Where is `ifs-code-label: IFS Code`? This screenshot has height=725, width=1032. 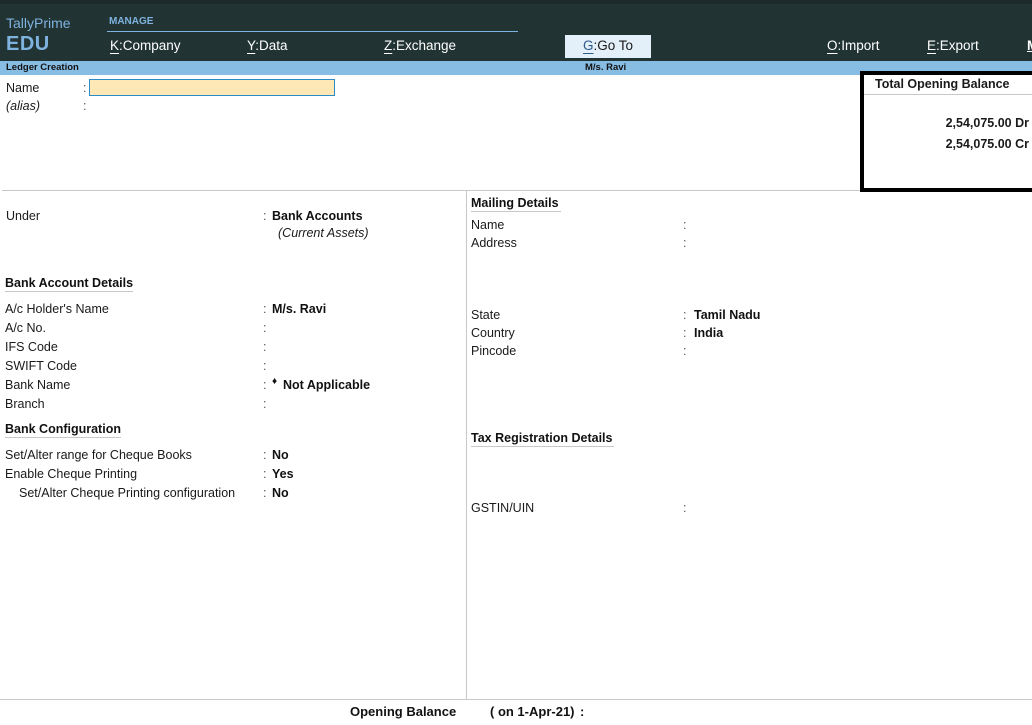 ifs-code-label: IFS Code is located at coordinates (31, 347).